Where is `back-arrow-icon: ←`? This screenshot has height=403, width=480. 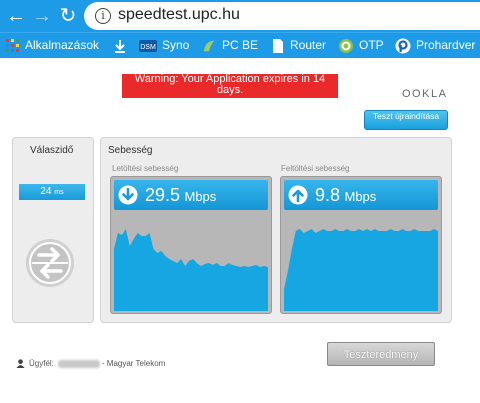 back-arrow-icon: ← is located at coordinates (16, 16).